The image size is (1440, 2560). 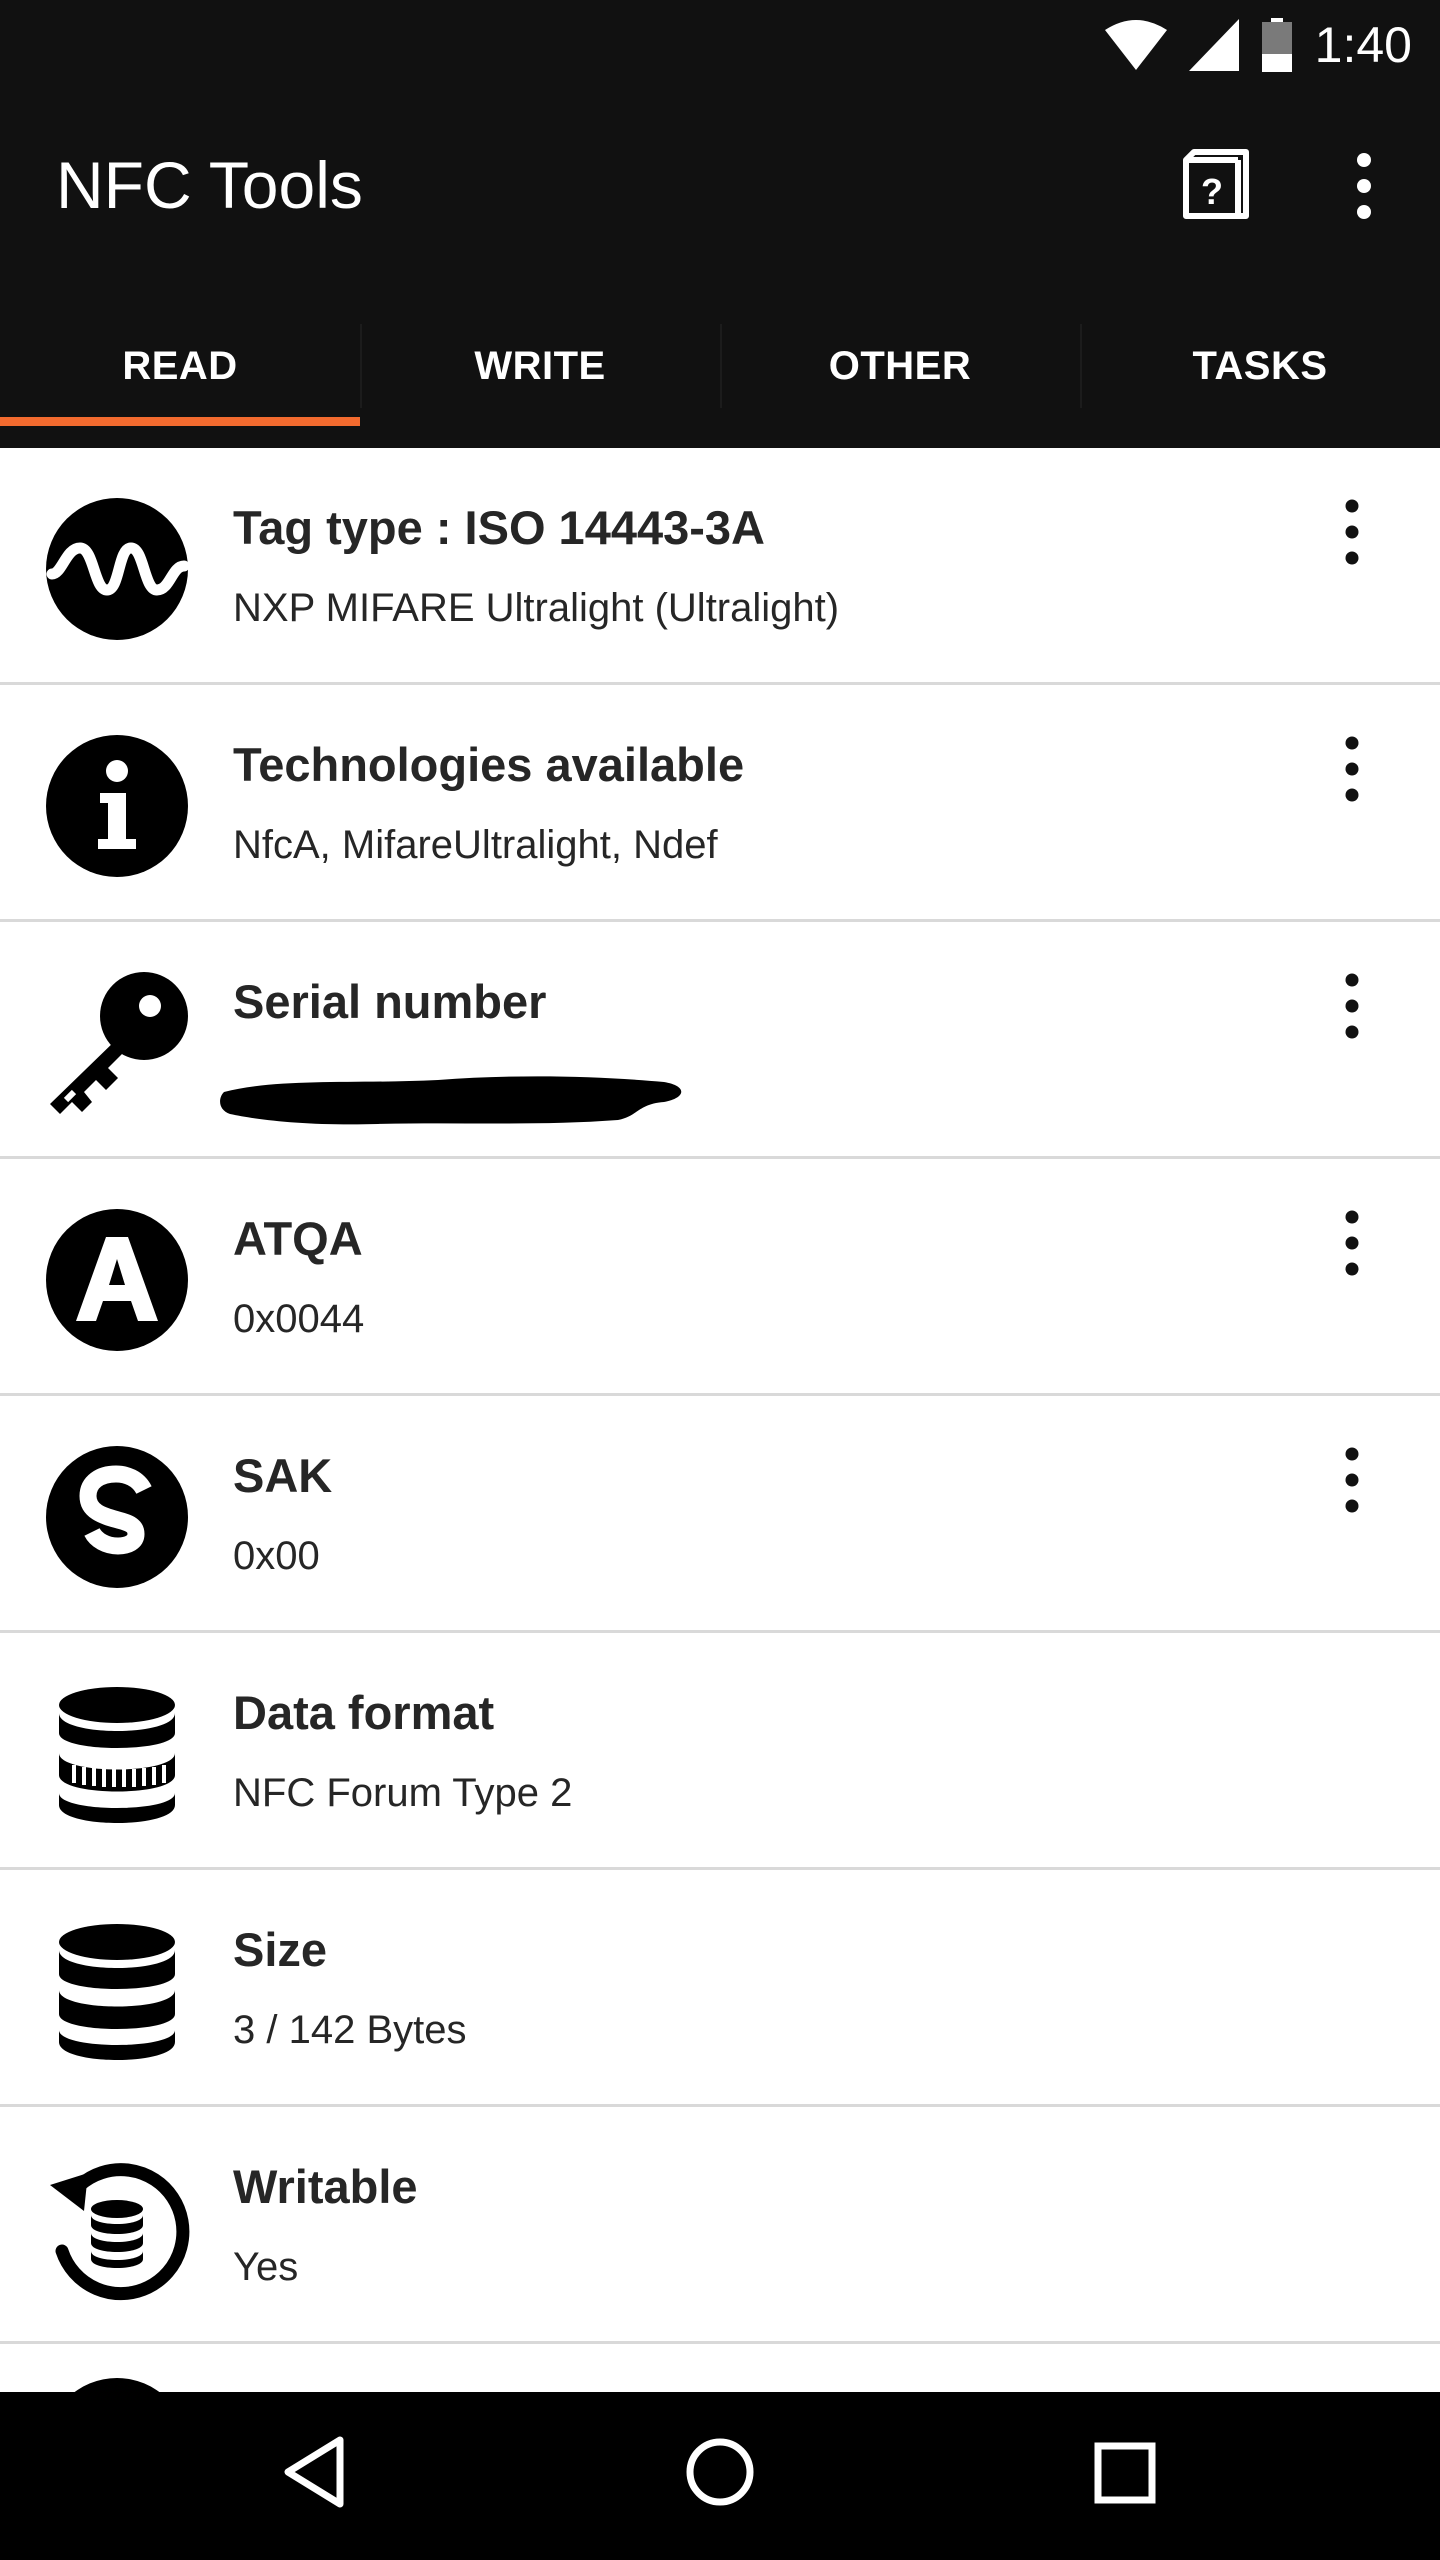 I want to click on back-button, so click(x=316, y=2474).